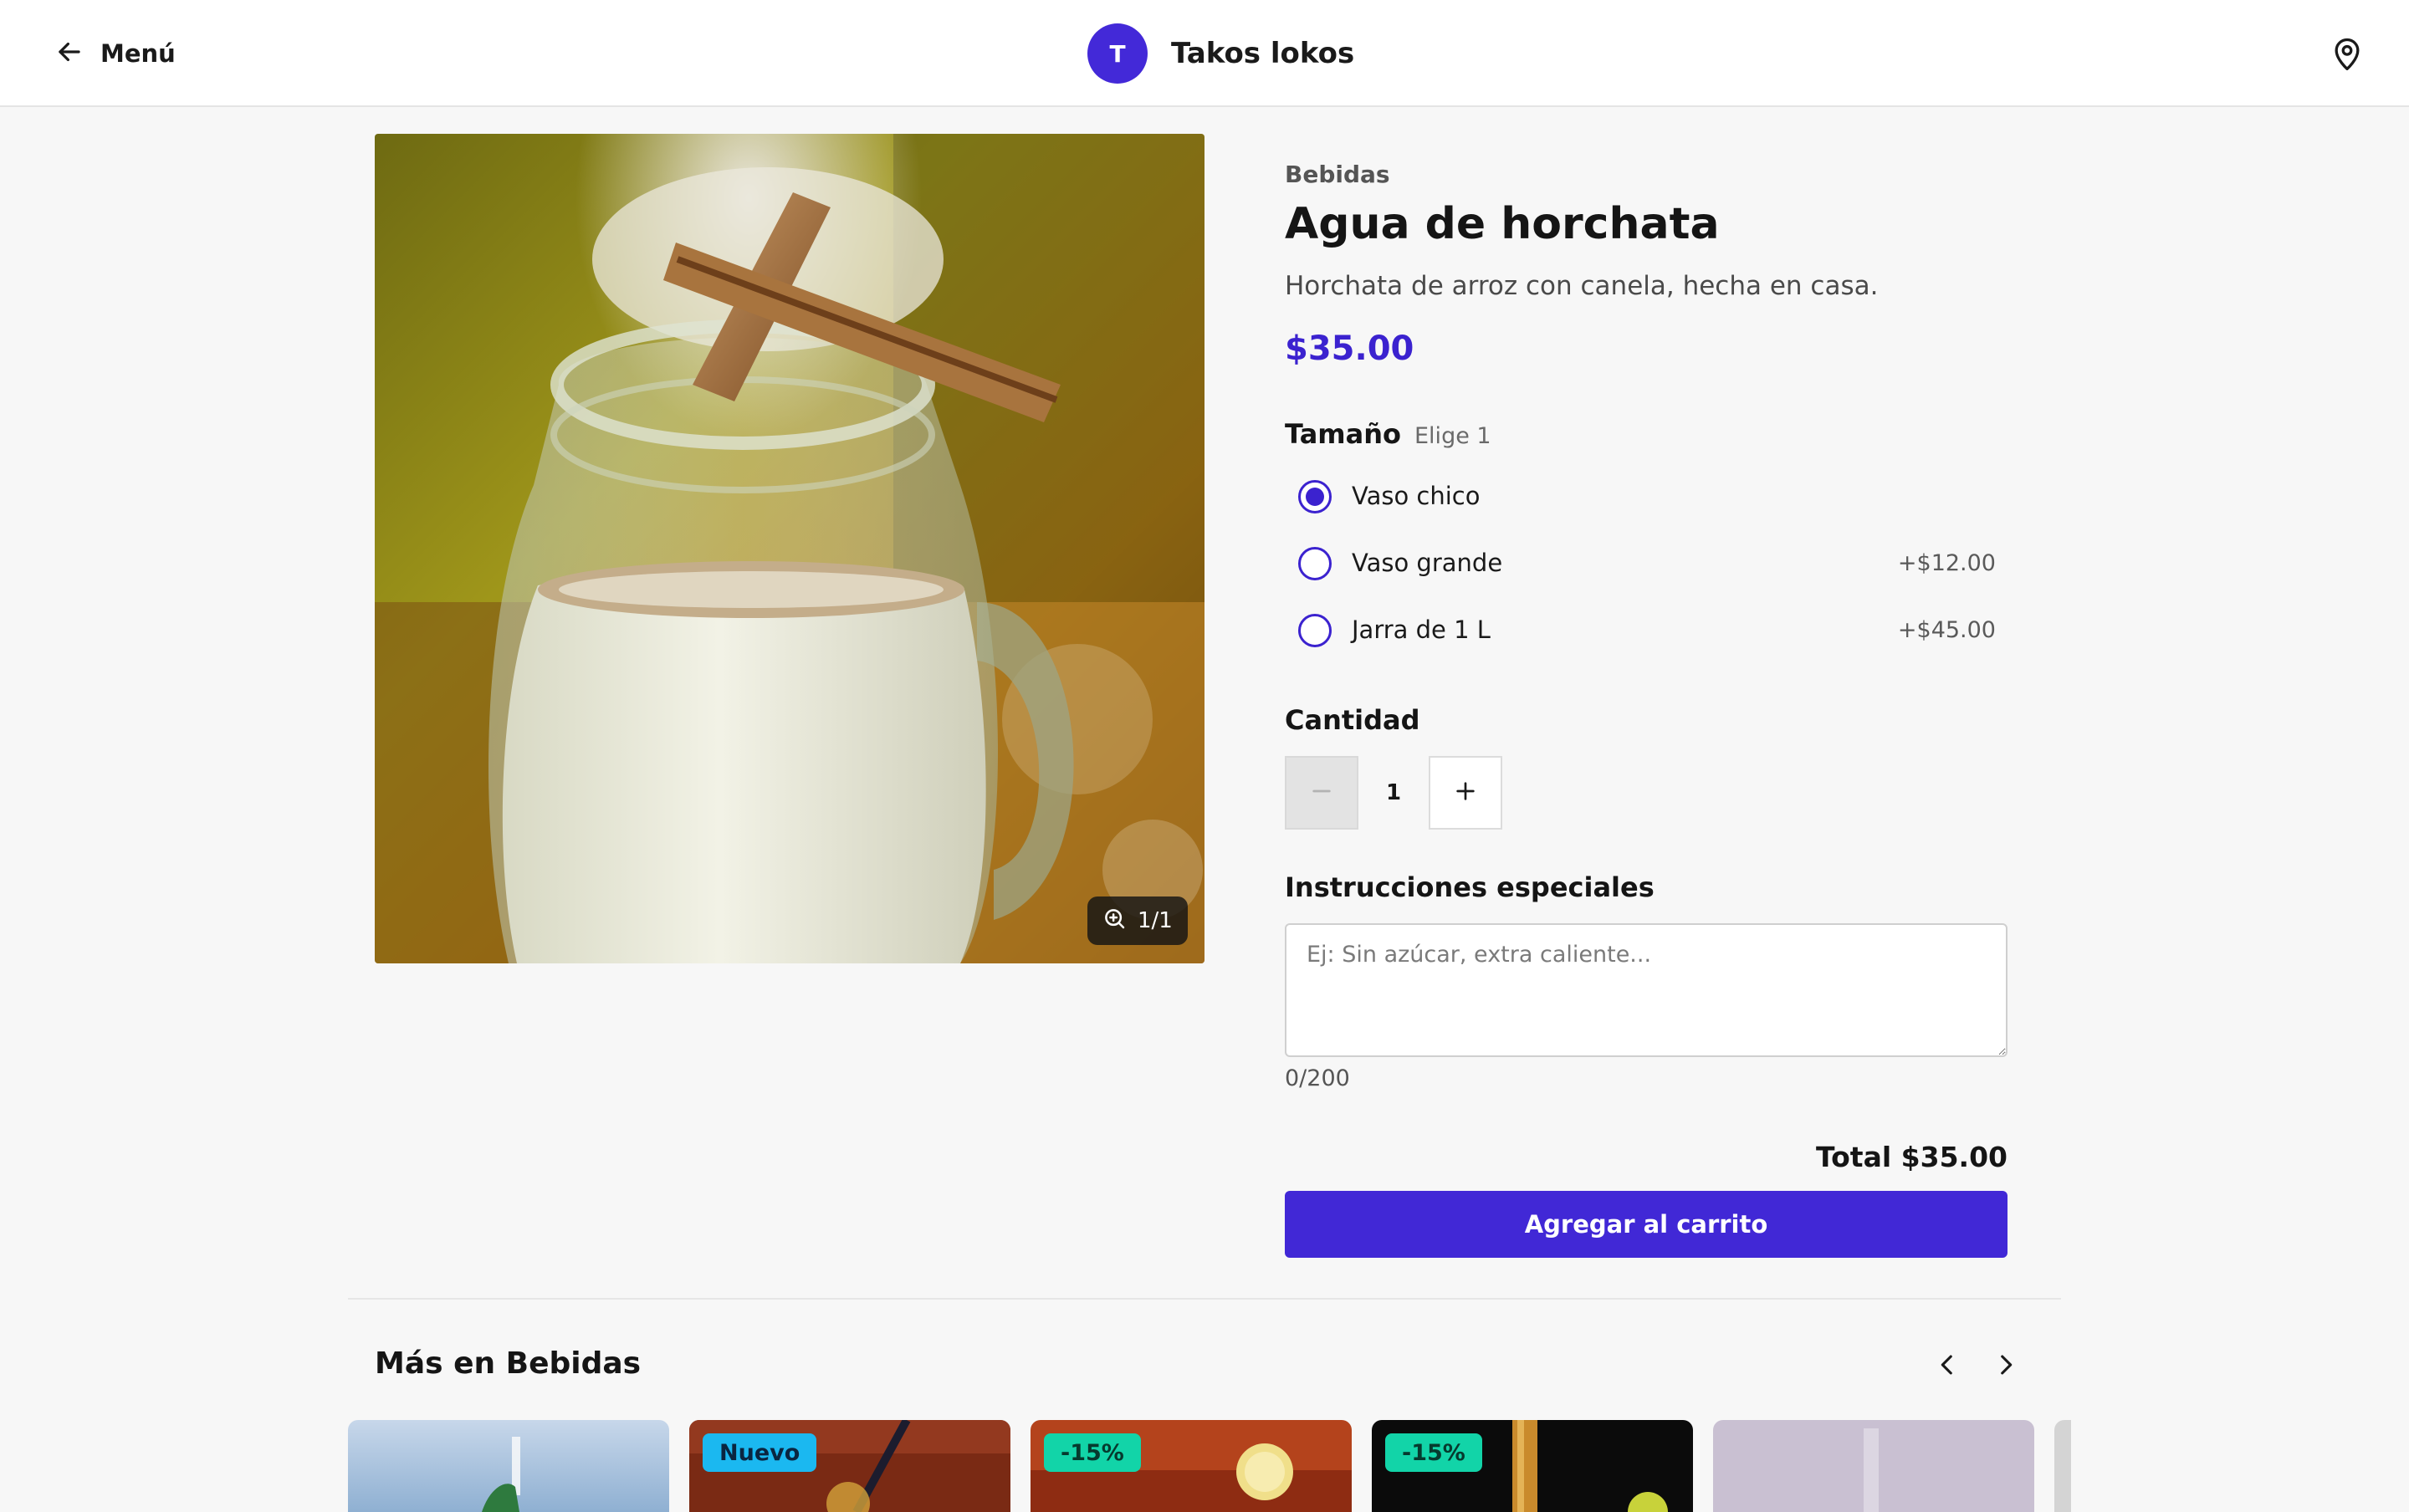 The image size is (2409, 1512). I want to click on chevron-left-icon, so click(1947, 1366).